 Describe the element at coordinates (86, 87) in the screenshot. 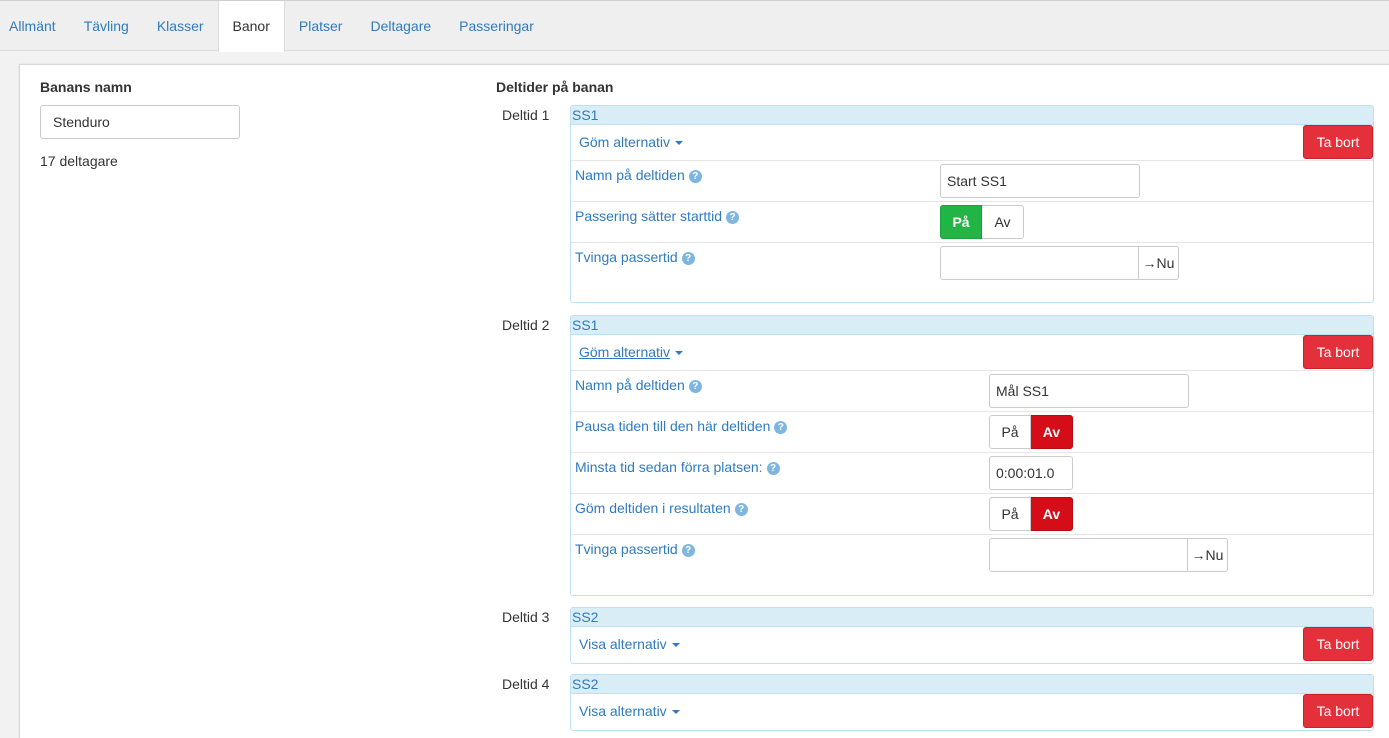

I see `course-name-label: Banans namn` at that location.